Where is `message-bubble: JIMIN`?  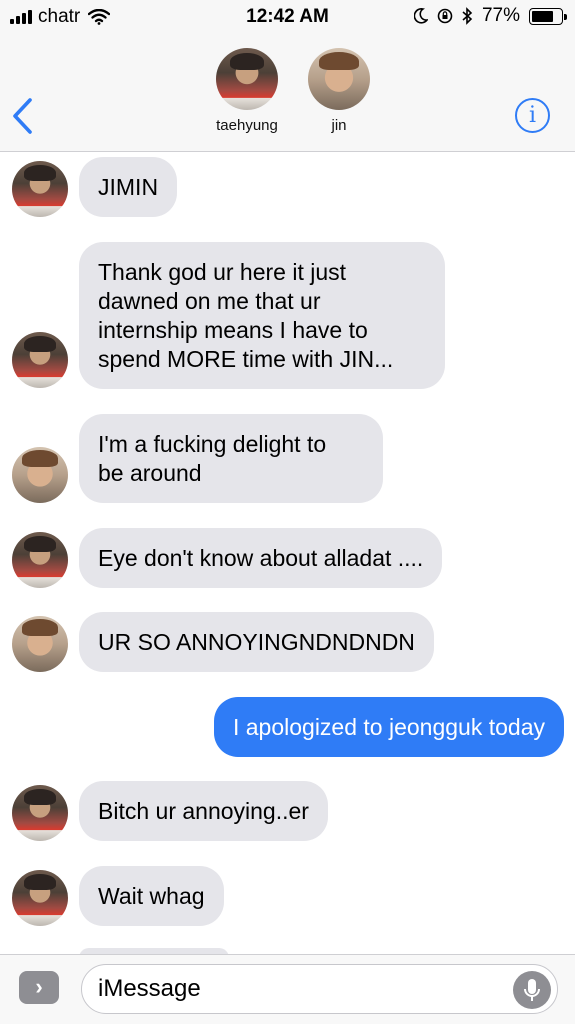 message-bubble: JIMIN is located at coordinates (128, 187).